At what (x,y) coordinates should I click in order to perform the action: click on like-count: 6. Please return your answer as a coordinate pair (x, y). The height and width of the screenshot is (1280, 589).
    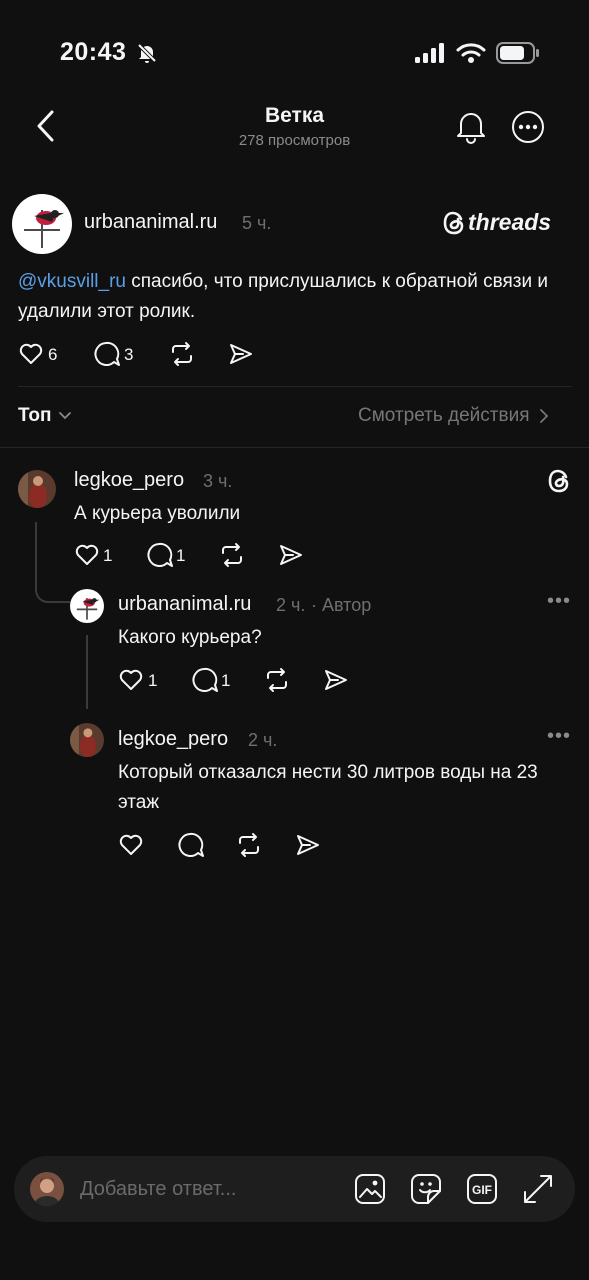
    Looking at the image, I should click on (53, 354).